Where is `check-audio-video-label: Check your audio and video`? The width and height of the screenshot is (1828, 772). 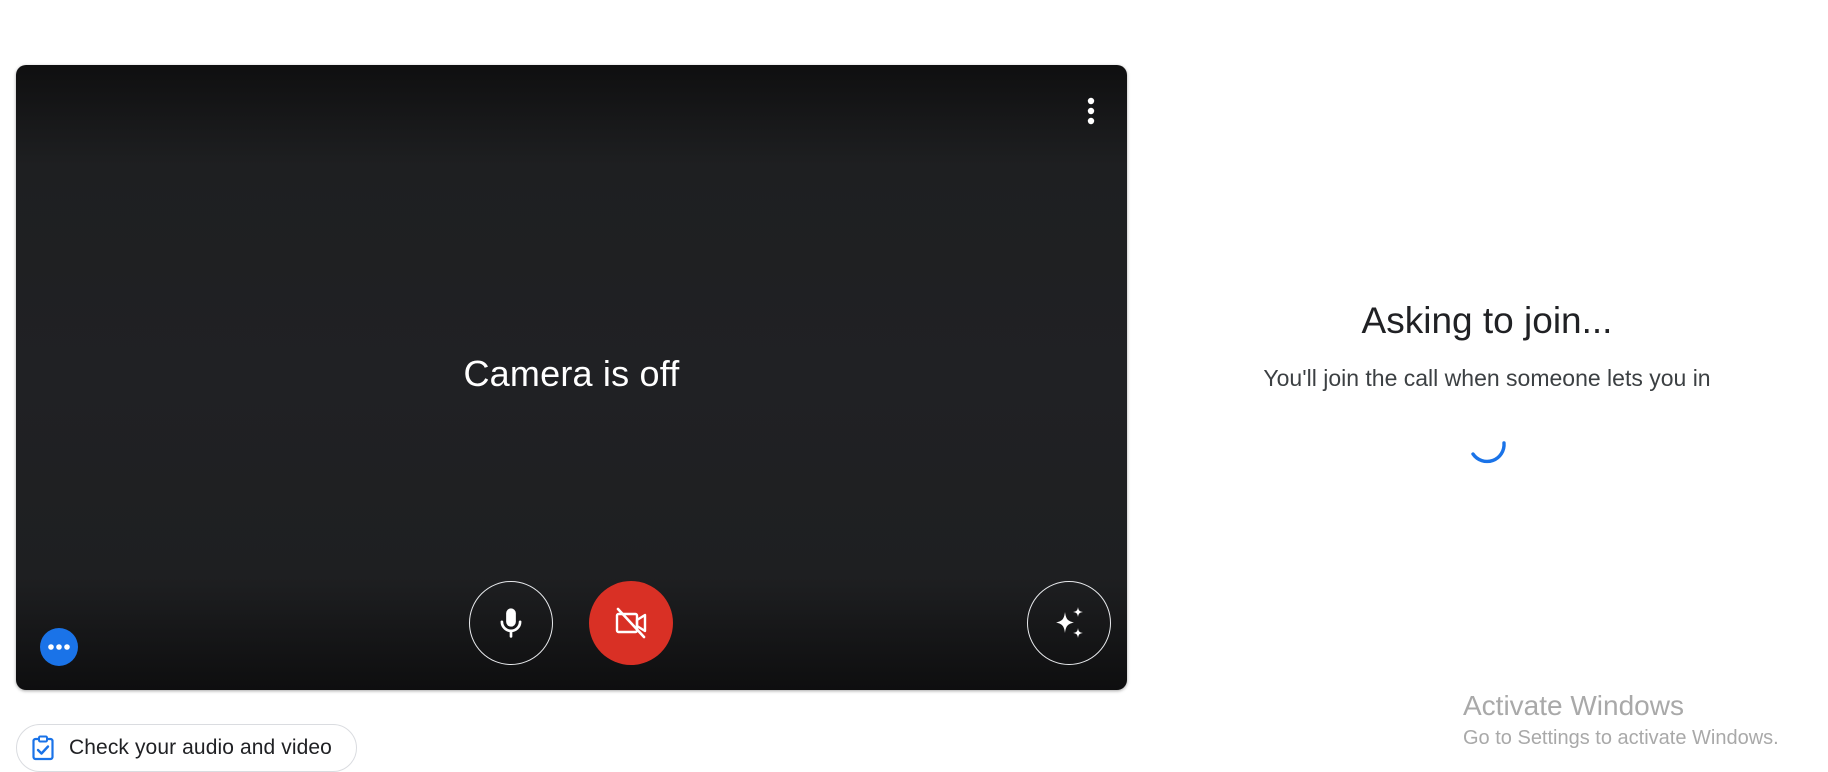
check-audio-video-label: Check your audio and video is located at coordinates (200, 747).